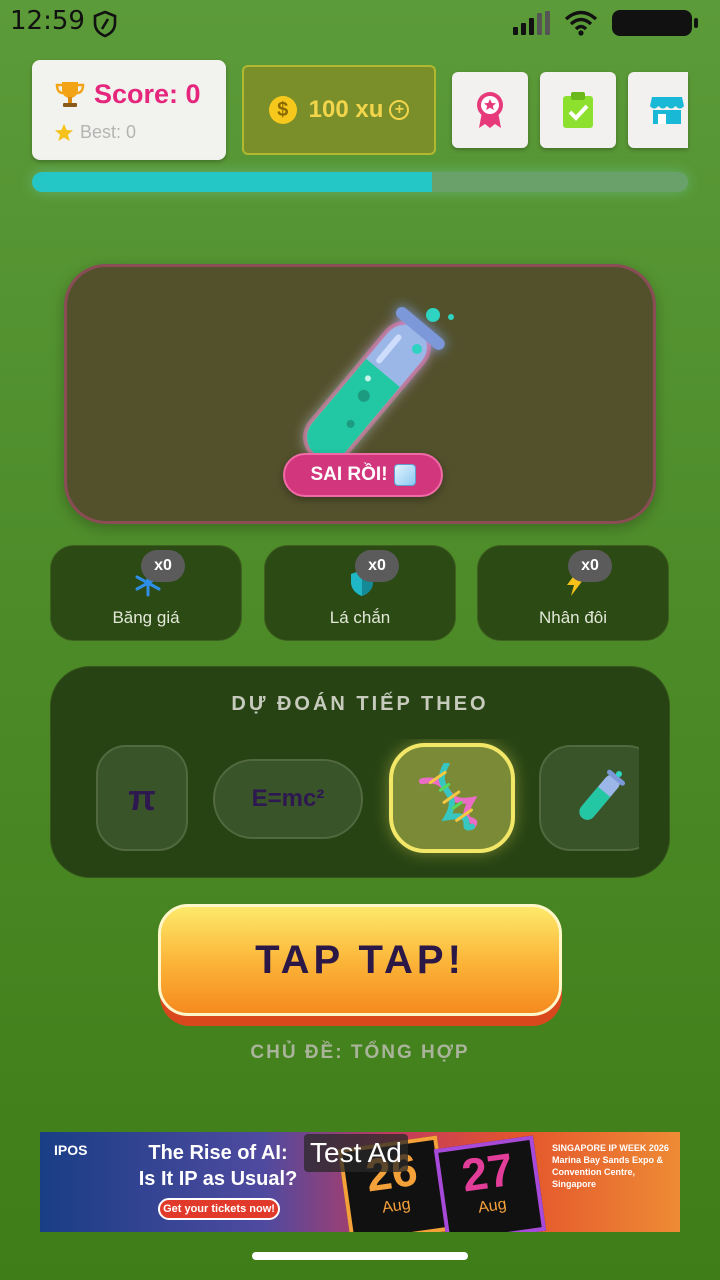 This screenshot has height=1280, width=720. Describe the element at coordinates (64, 132) in the screenshot. I see `star-icon` at that location.